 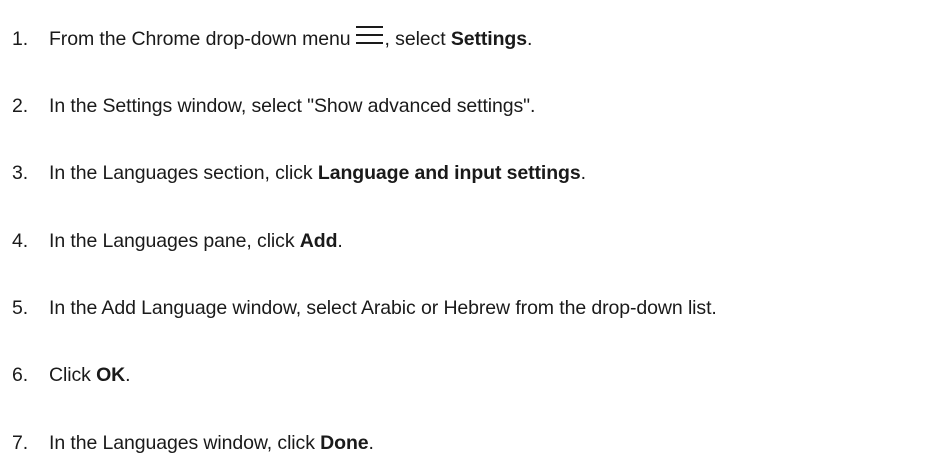 I want to click on step-text: In the Languages window, click, so click(x=185, y=442).